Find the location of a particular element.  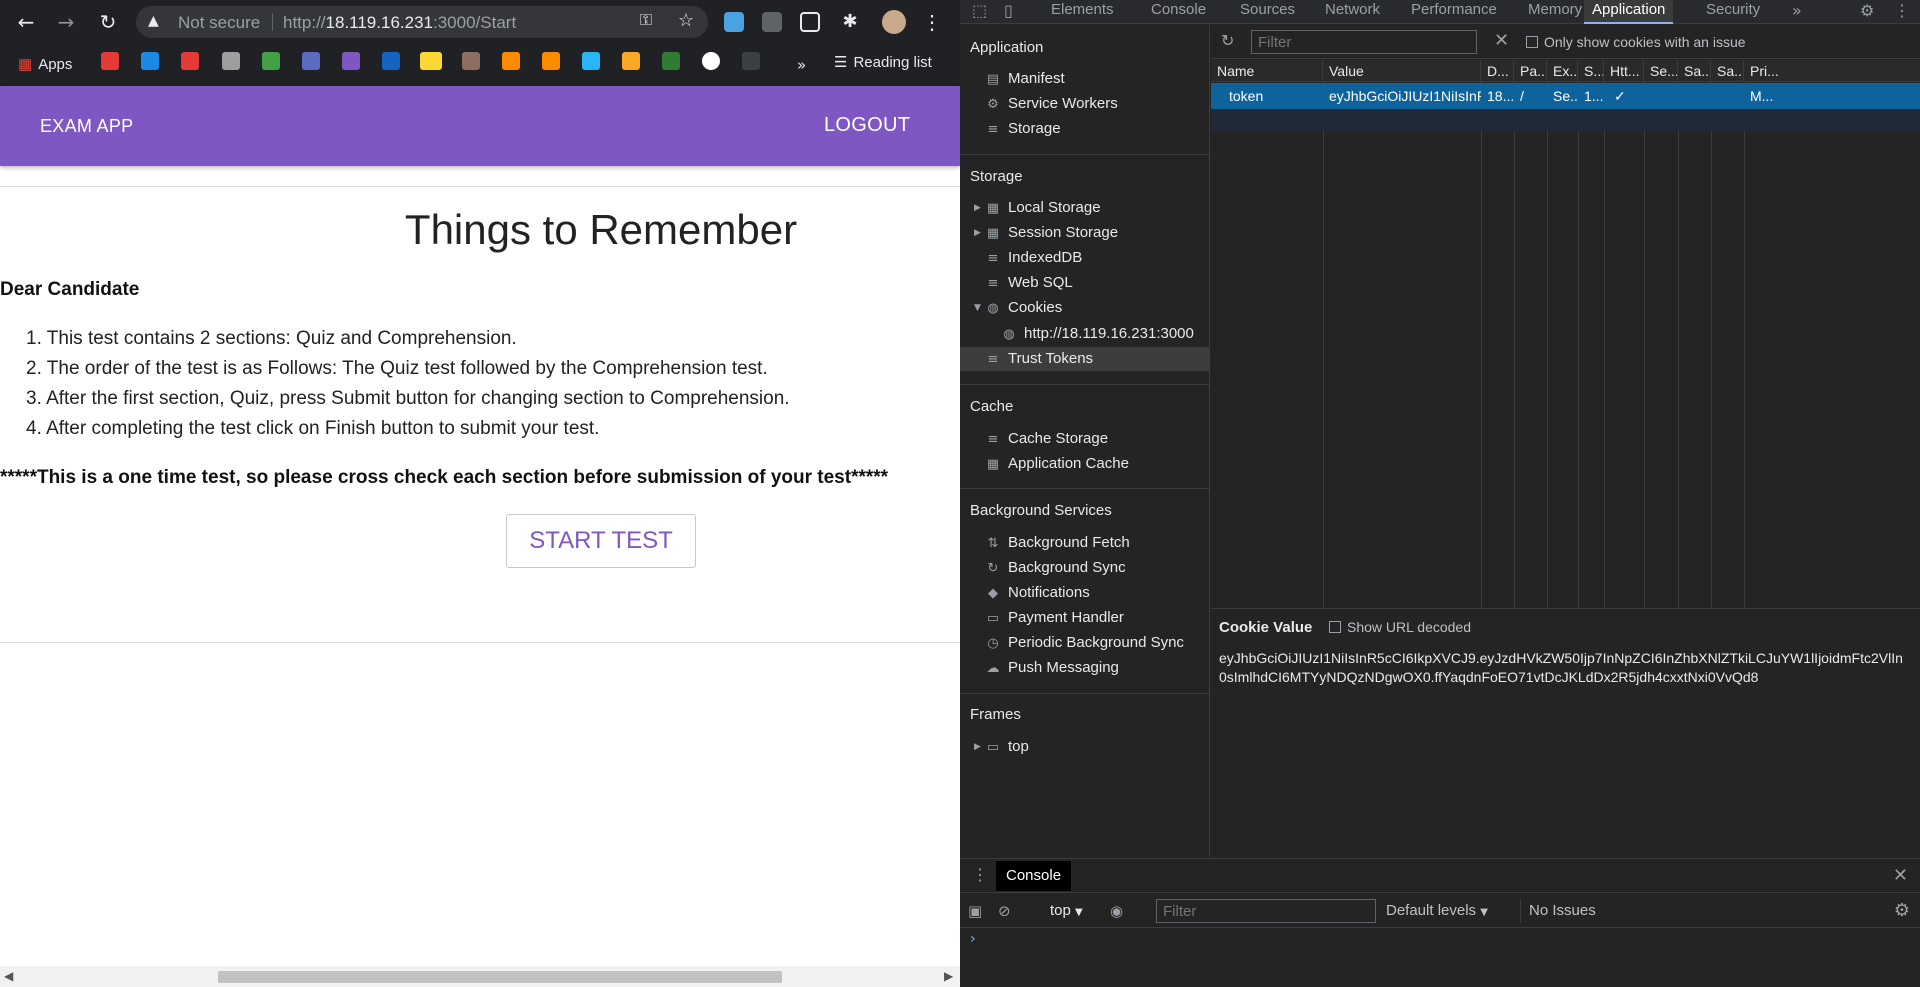

more-tabs-icon: » is located at coordinates (1797, 10).